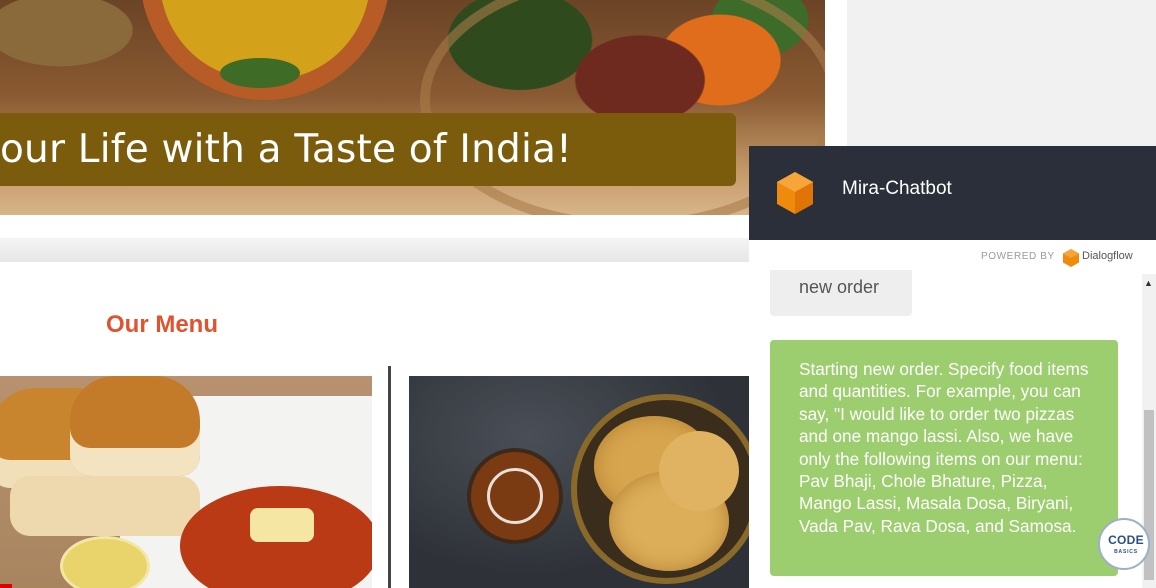  I want to click on watermark-sub-text: BASICS, so click(1126, 552).